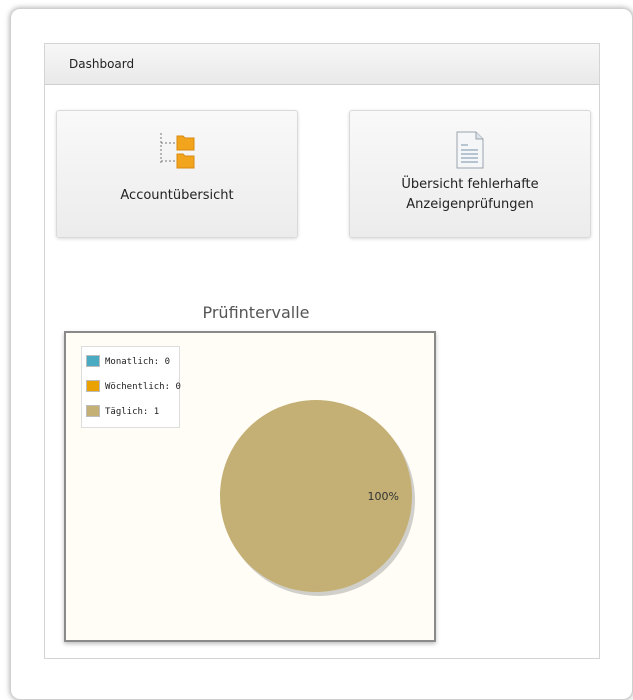 This screenshot has width=633, height=700. Describe the element at coordinates (317, 498) in the screenshot. I see `pie-plot-area: 100%` at that location.